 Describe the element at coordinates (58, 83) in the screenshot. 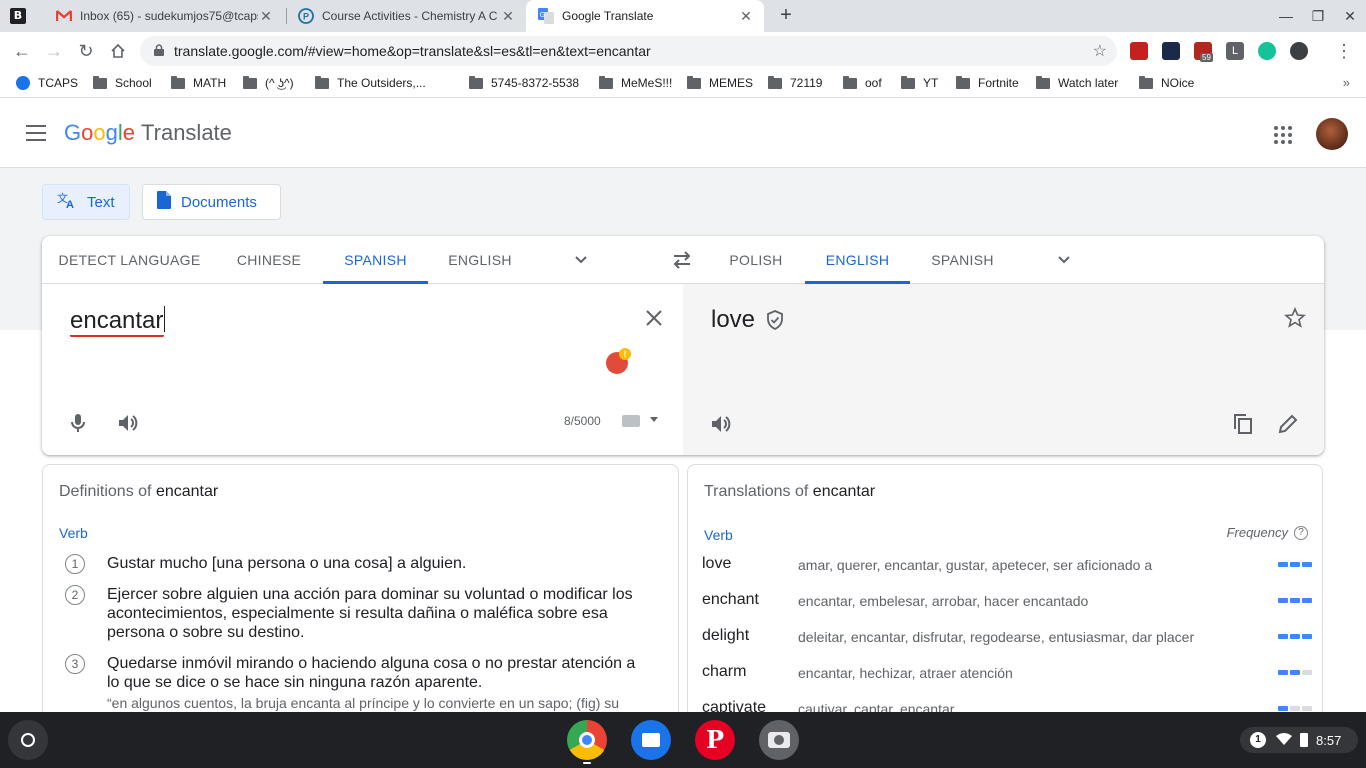

I see `bookmark-label: TCAPS` at that location.